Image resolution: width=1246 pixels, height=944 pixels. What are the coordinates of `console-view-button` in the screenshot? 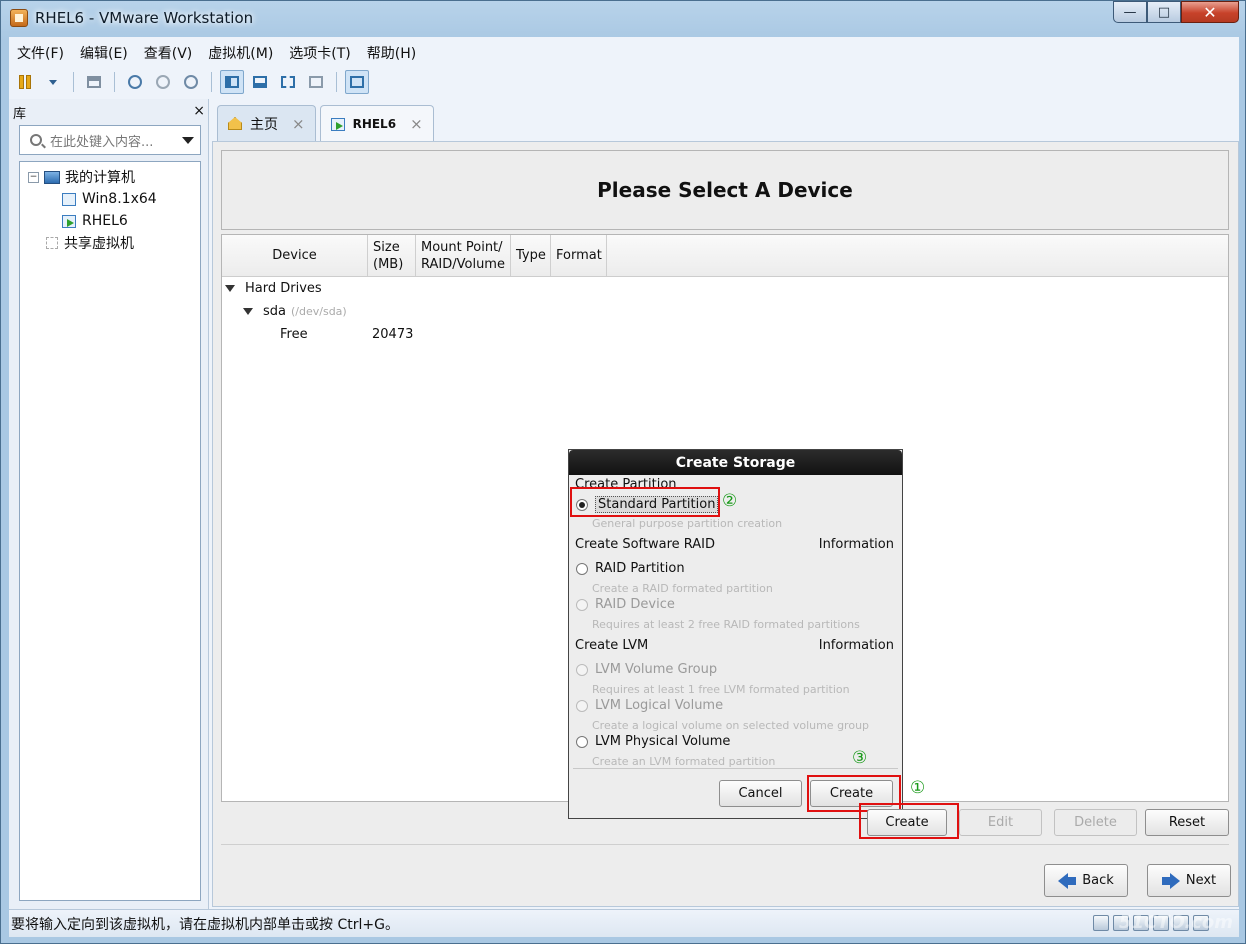 It's located at (357, 82).